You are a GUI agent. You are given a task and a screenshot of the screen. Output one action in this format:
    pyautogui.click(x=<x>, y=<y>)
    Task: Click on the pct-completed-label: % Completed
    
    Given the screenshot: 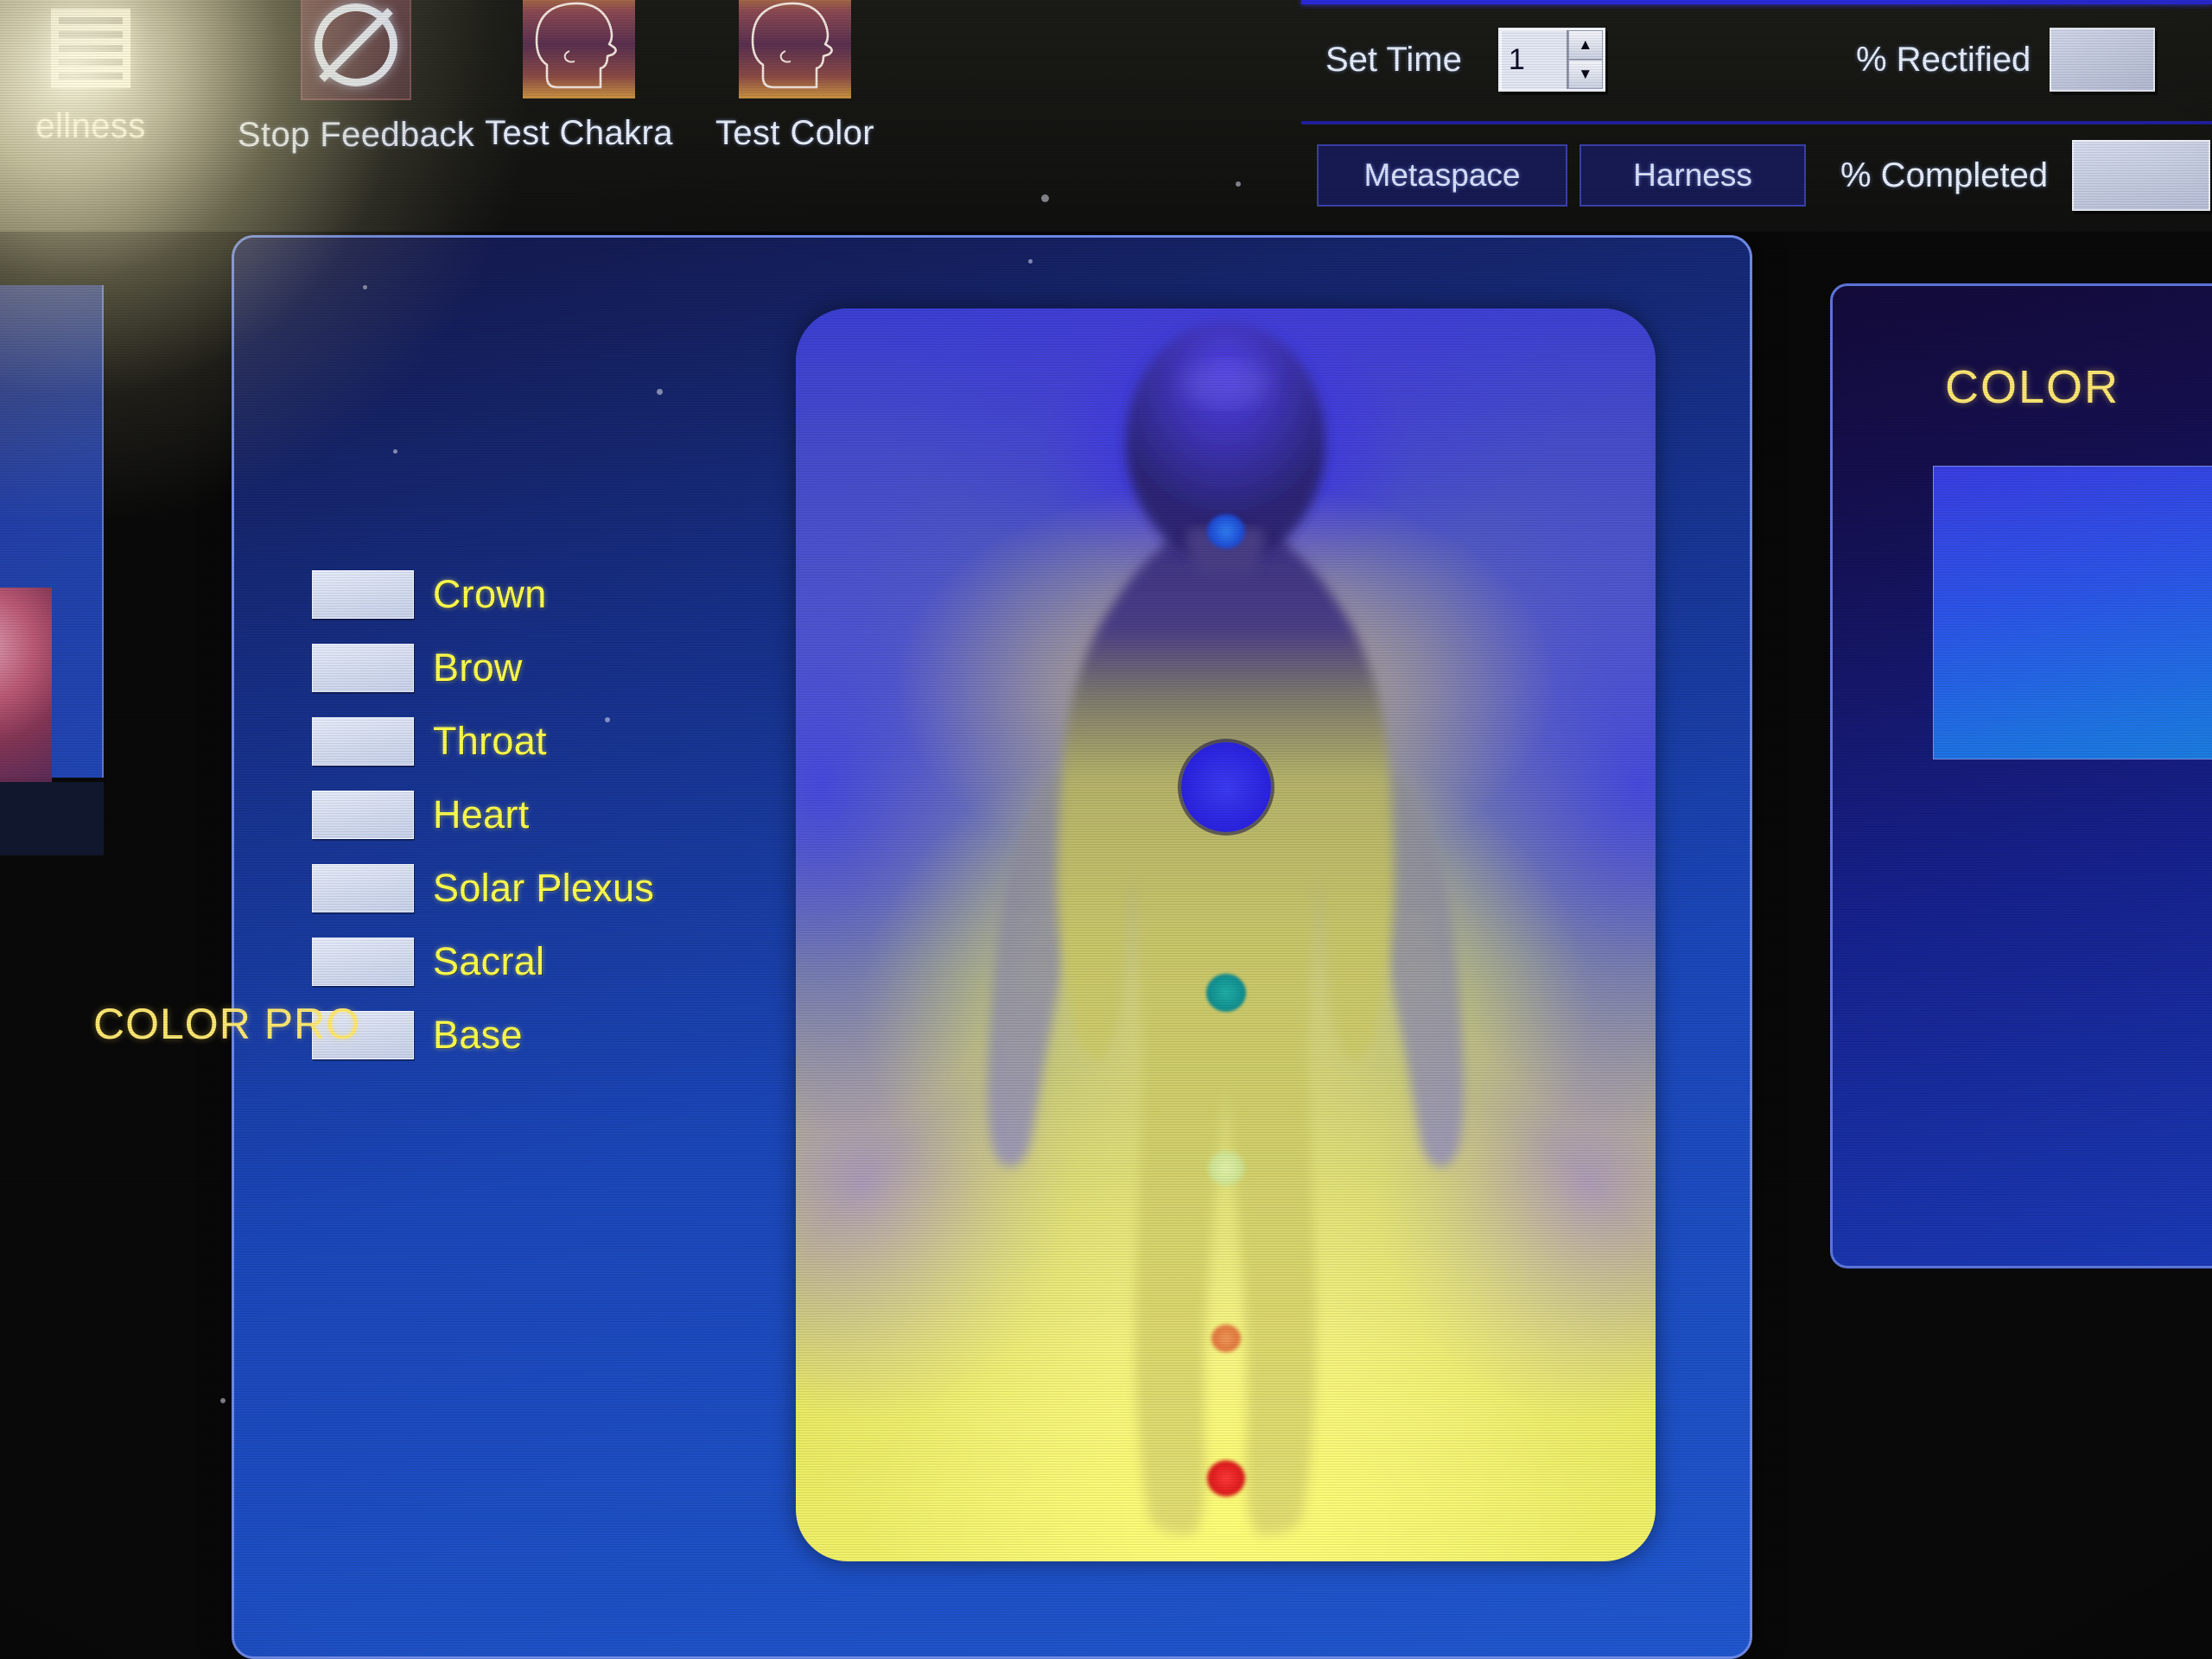 What is the action you would take?
    pyautogui.click(x=1944, y=175)
    